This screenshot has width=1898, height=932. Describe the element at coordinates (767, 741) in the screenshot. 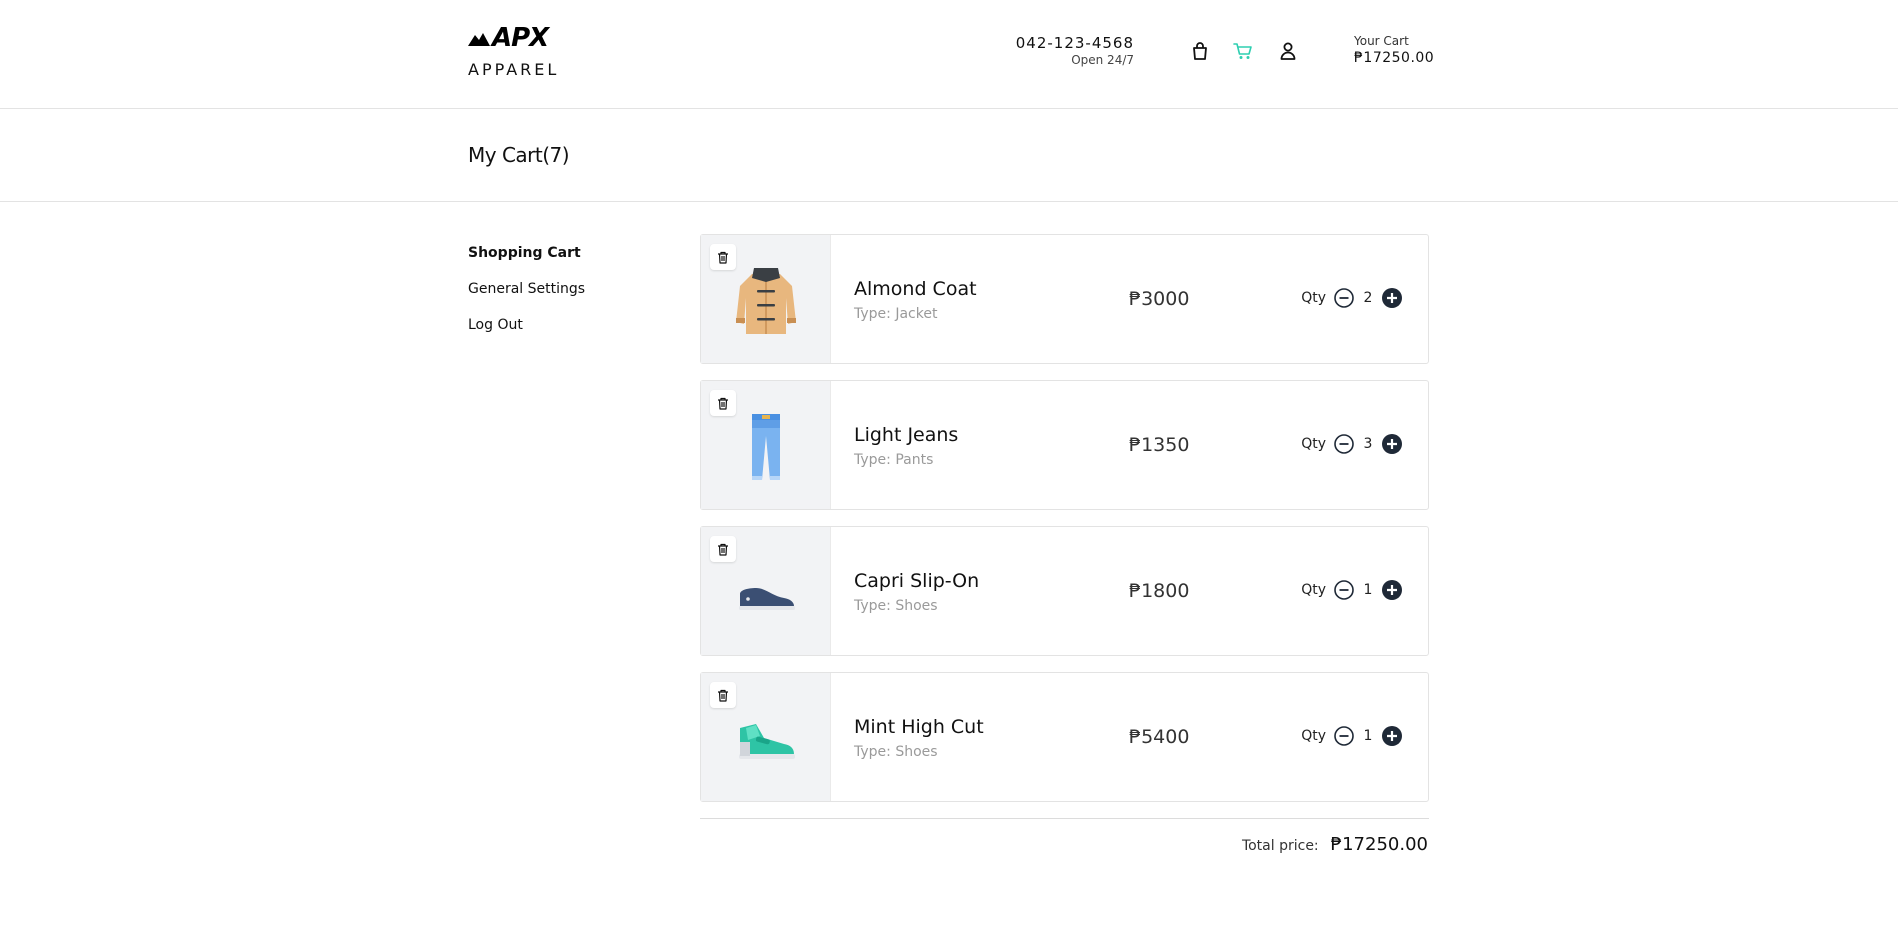

I see `high-cut-shoe-image` at that location.